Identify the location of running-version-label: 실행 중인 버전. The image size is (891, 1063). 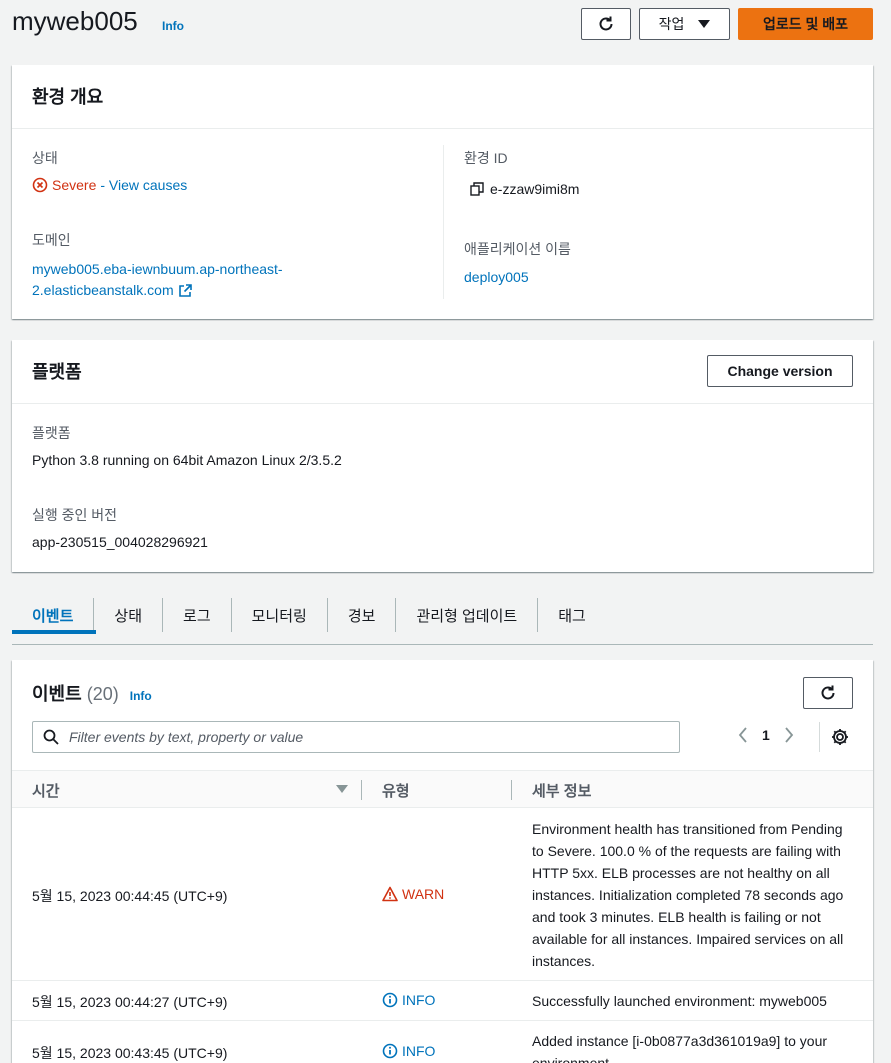
(75, 515).